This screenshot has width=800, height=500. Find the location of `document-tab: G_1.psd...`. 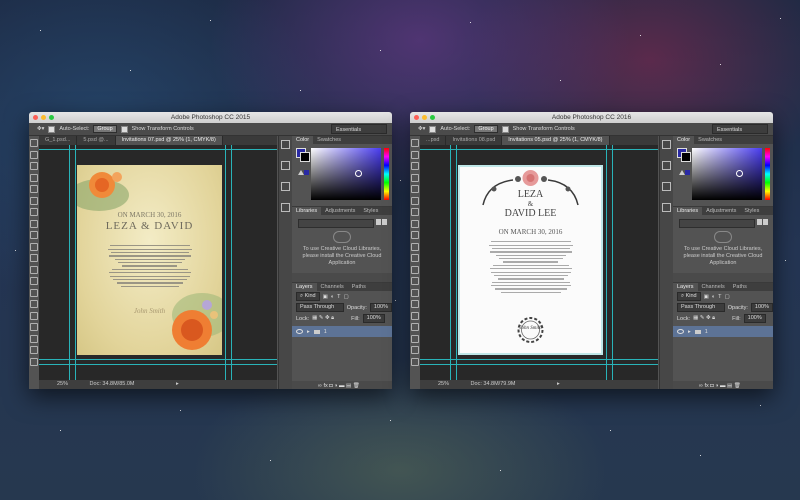

document-tab: G_1.psd... is located at coordinates (58, 140).